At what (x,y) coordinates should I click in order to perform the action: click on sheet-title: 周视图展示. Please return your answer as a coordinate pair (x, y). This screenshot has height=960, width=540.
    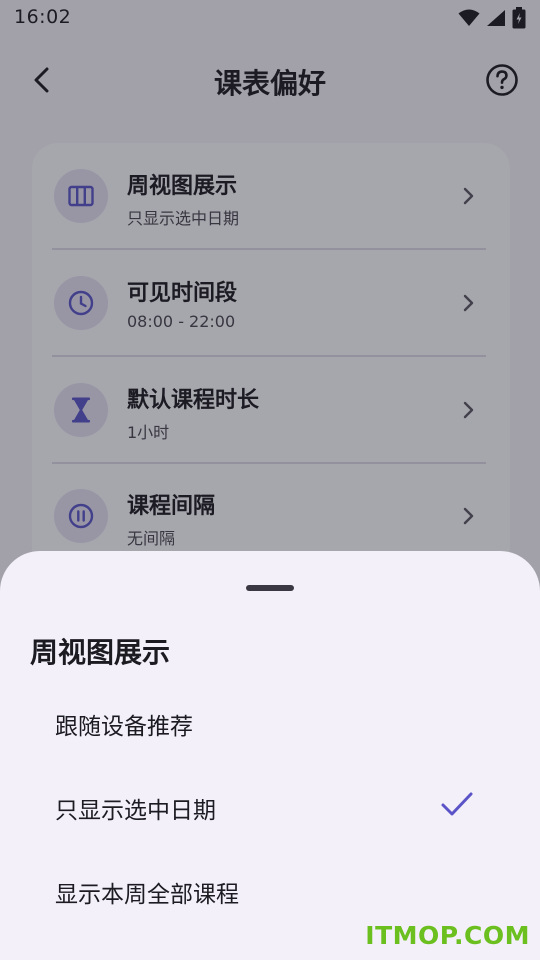
    Looking at the image, I should click on (100, 652).